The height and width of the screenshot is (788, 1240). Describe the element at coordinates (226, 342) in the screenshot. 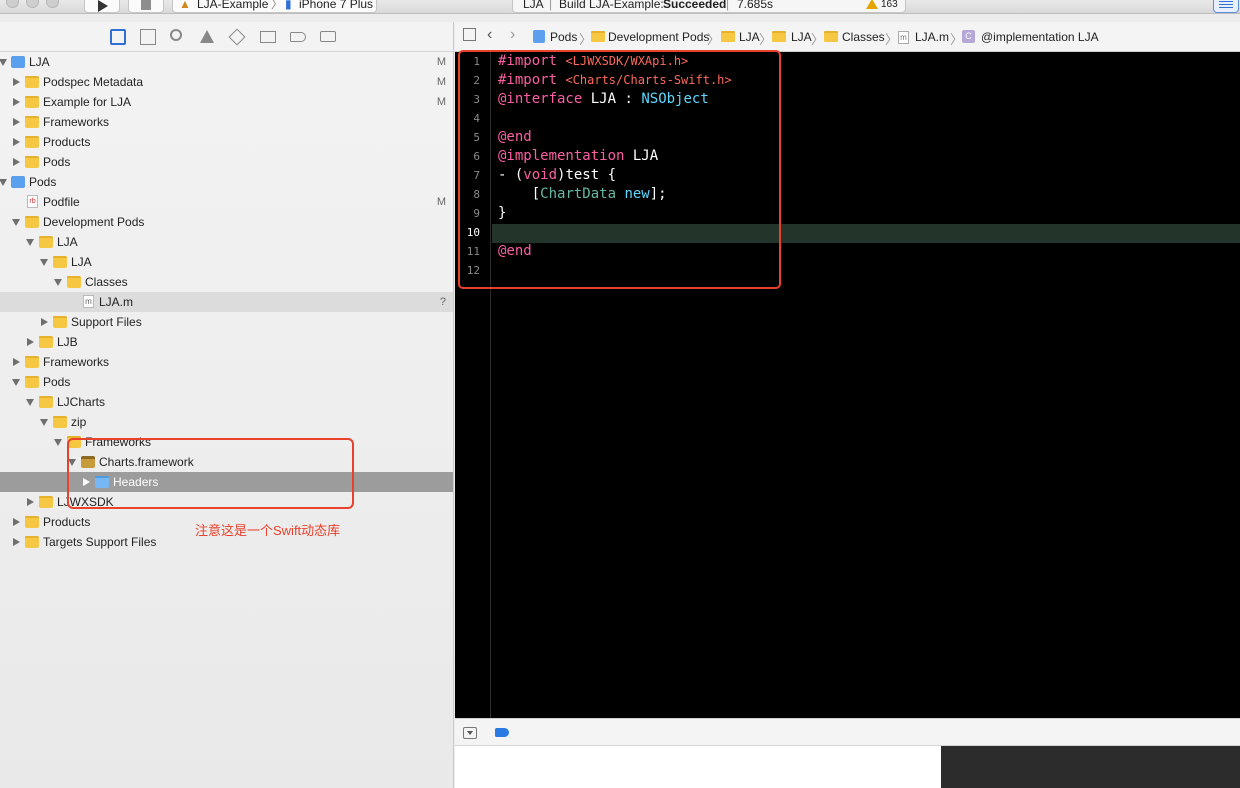

I see `tree-row: LJB` at that location.